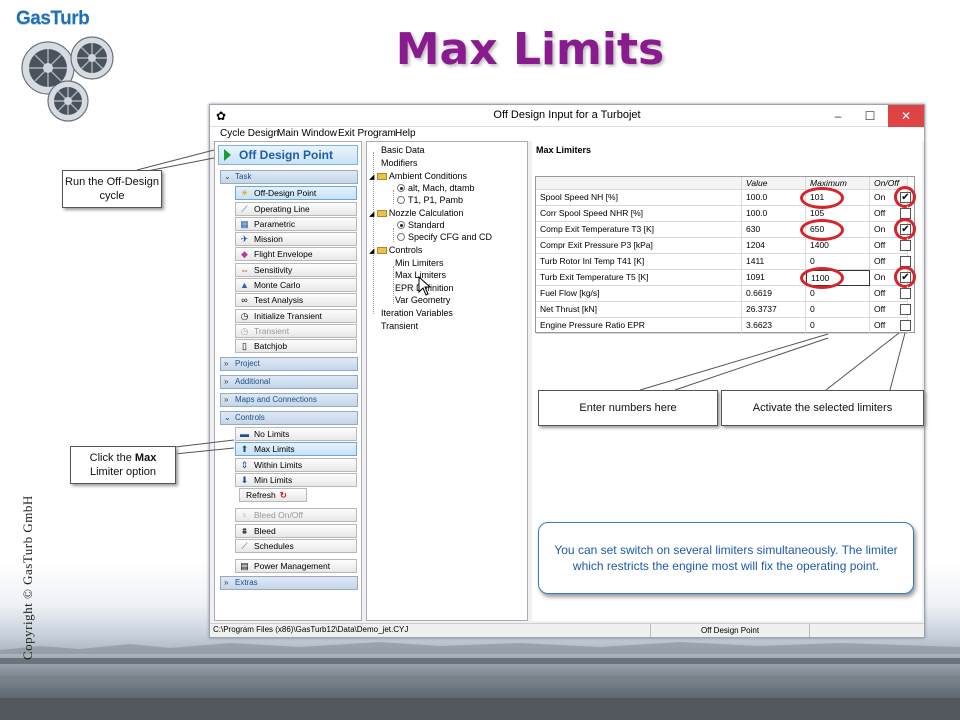  Describe the element at coordinates (296, 331) in the screenshot. I see `task-transient: ◷ Transient` at that location.